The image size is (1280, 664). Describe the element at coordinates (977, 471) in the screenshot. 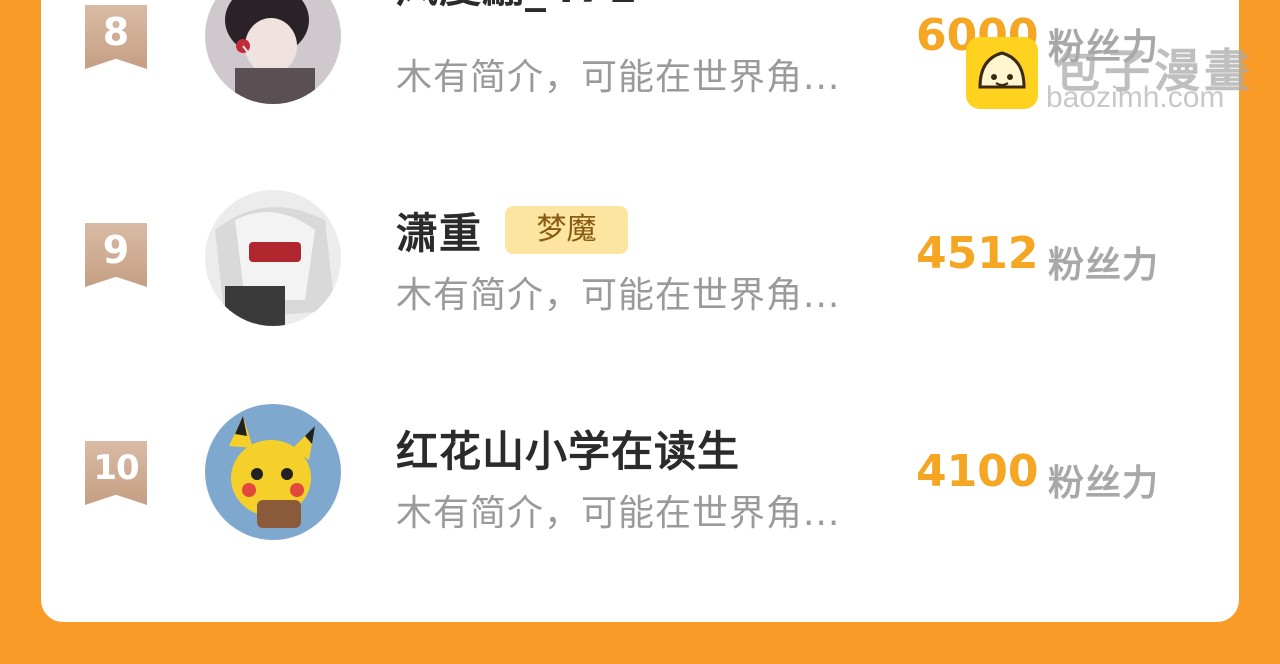

I see `fans-count: 4100` at that location.